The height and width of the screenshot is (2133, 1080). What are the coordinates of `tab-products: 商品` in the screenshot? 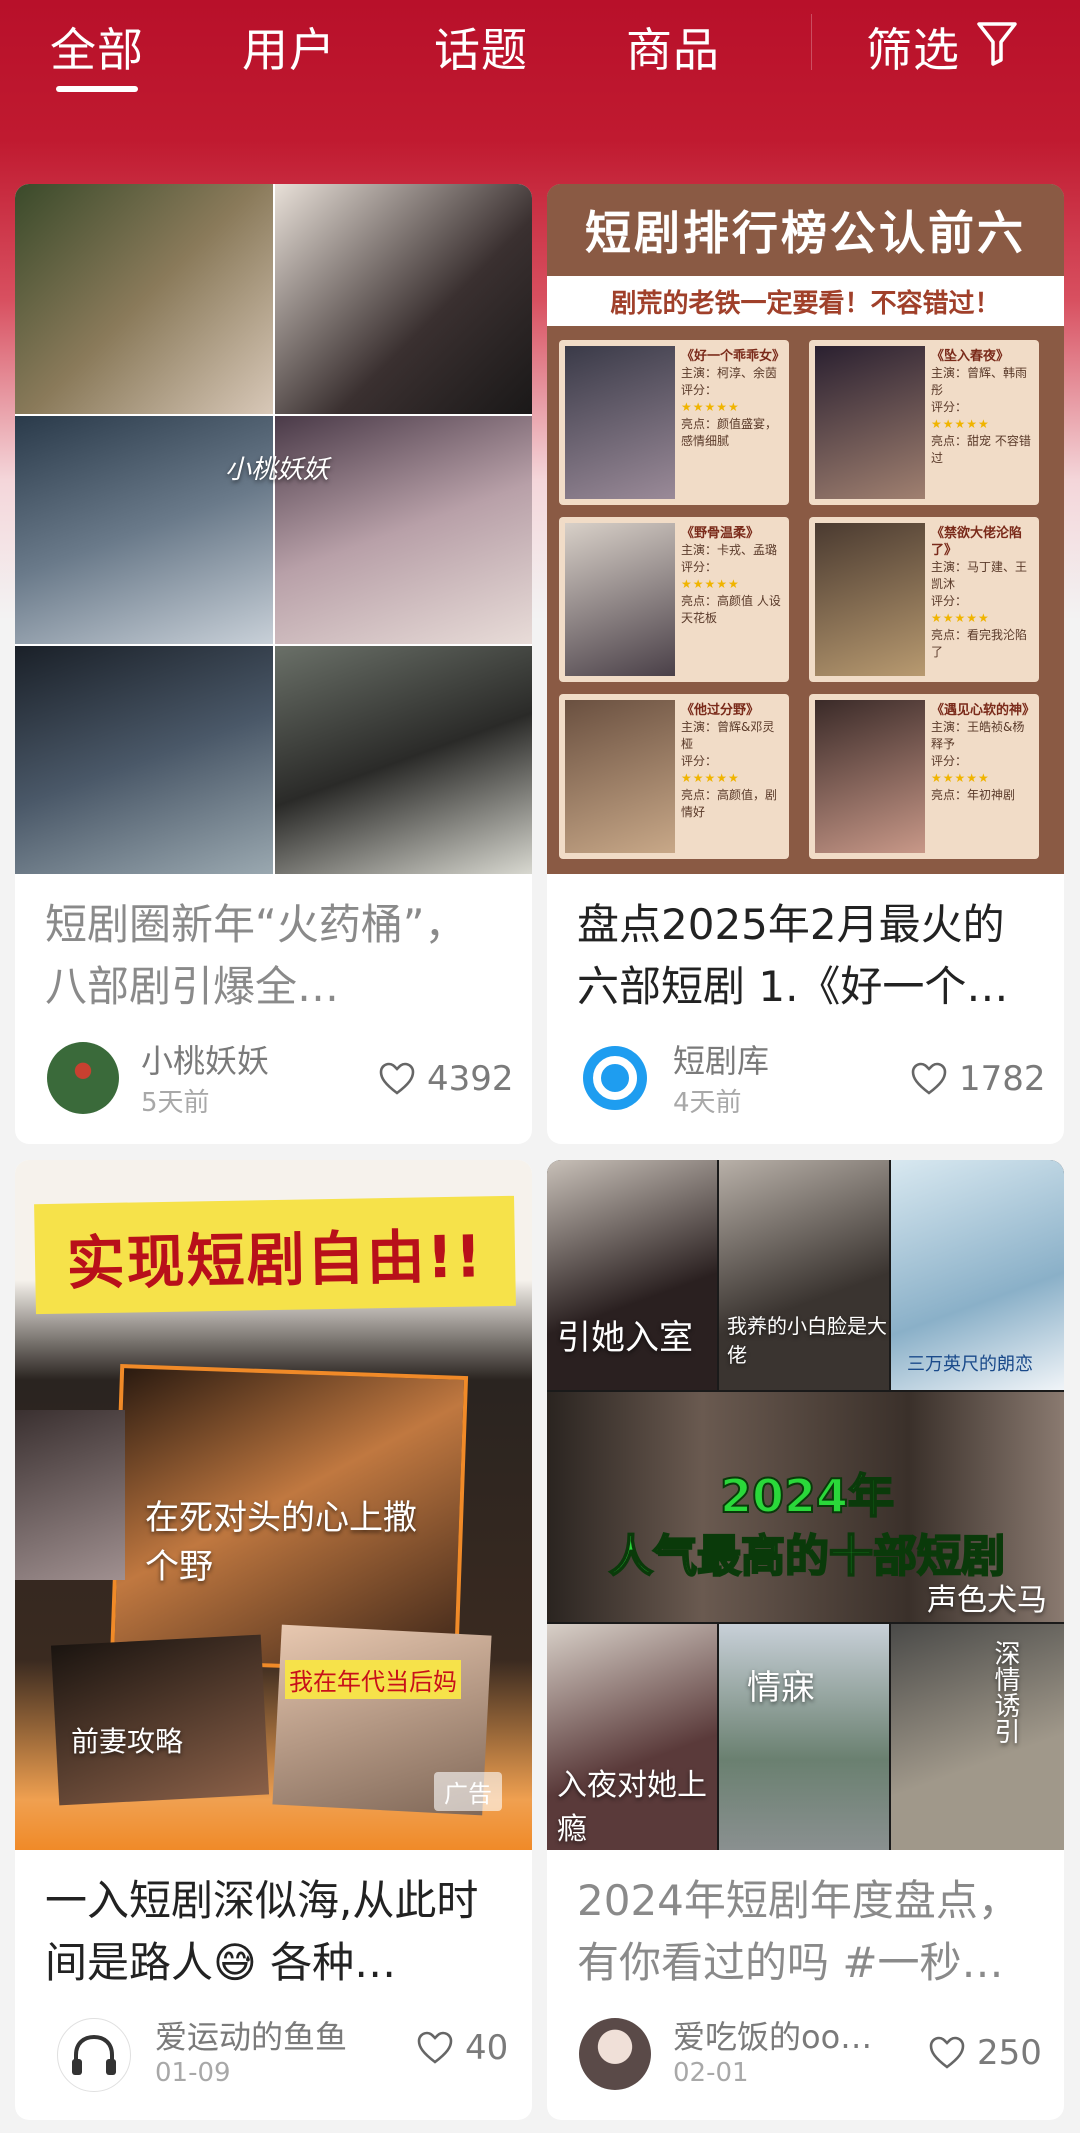 It's located at (673, 47).